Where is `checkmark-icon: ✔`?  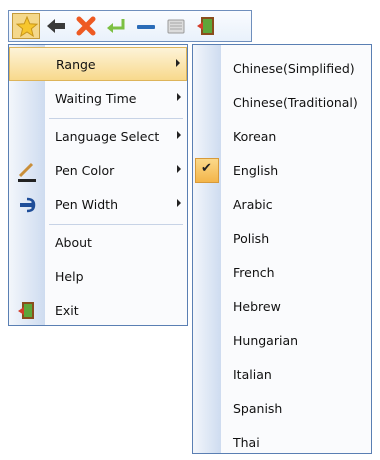 checkmark-icon: ✔ is located at coordinates (206, 168).